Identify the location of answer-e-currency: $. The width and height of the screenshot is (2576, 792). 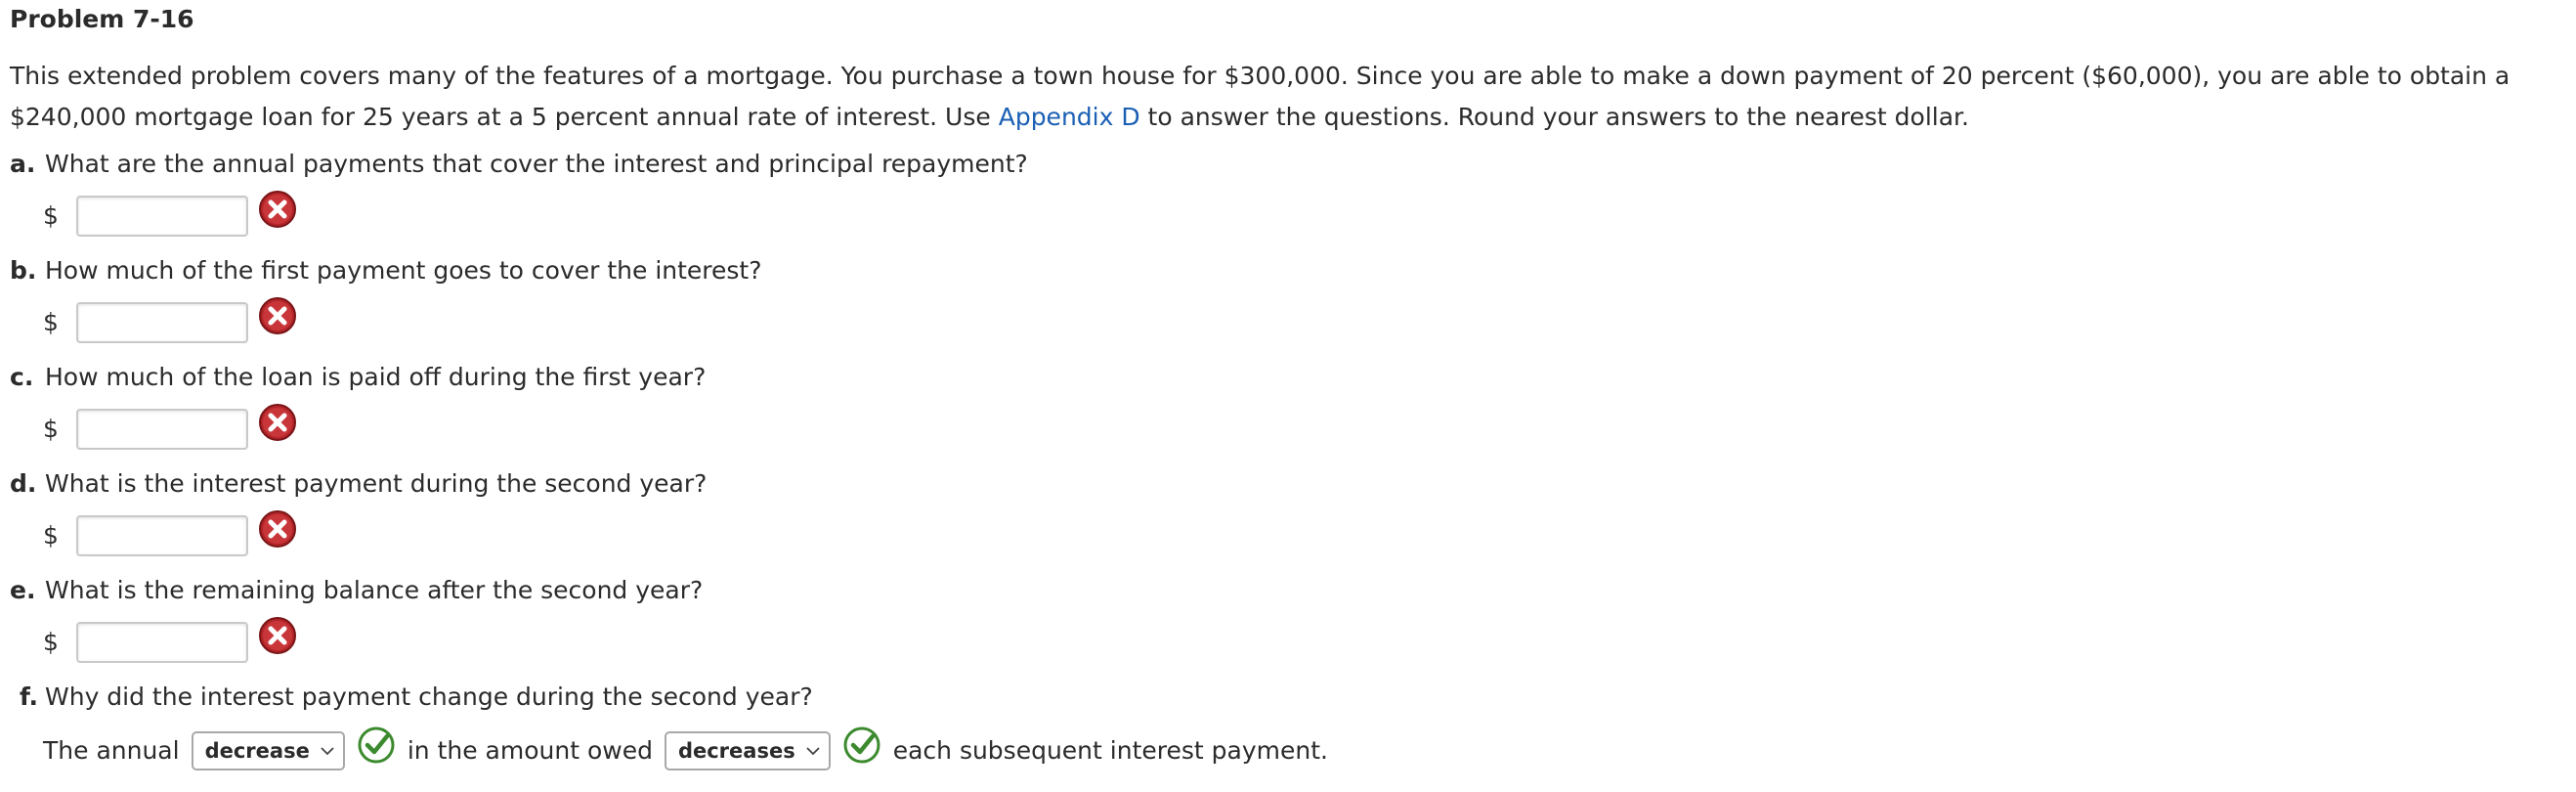
(51, 642).